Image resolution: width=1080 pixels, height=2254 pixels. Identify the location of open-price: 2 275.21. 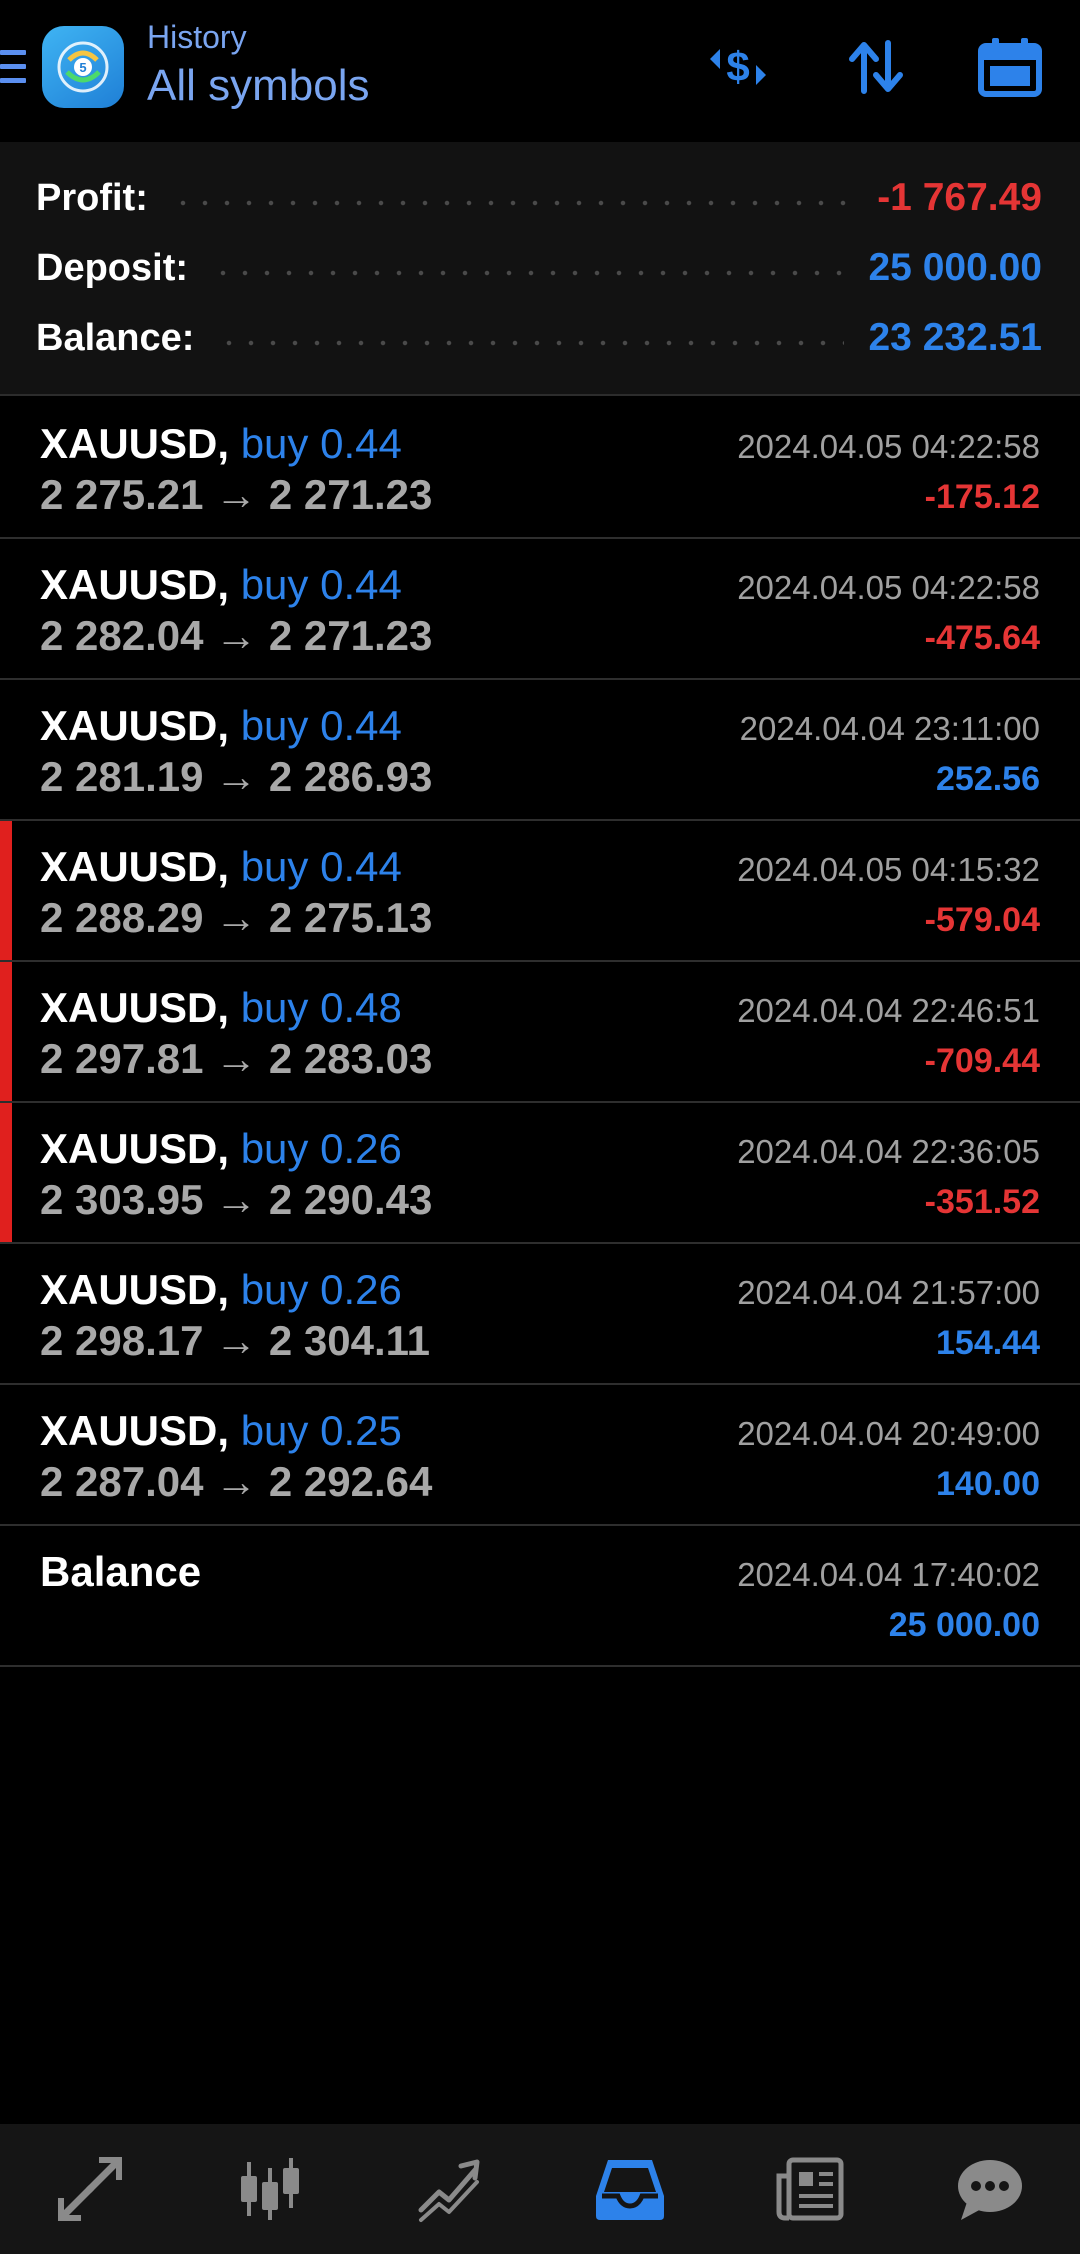
(122, 494).